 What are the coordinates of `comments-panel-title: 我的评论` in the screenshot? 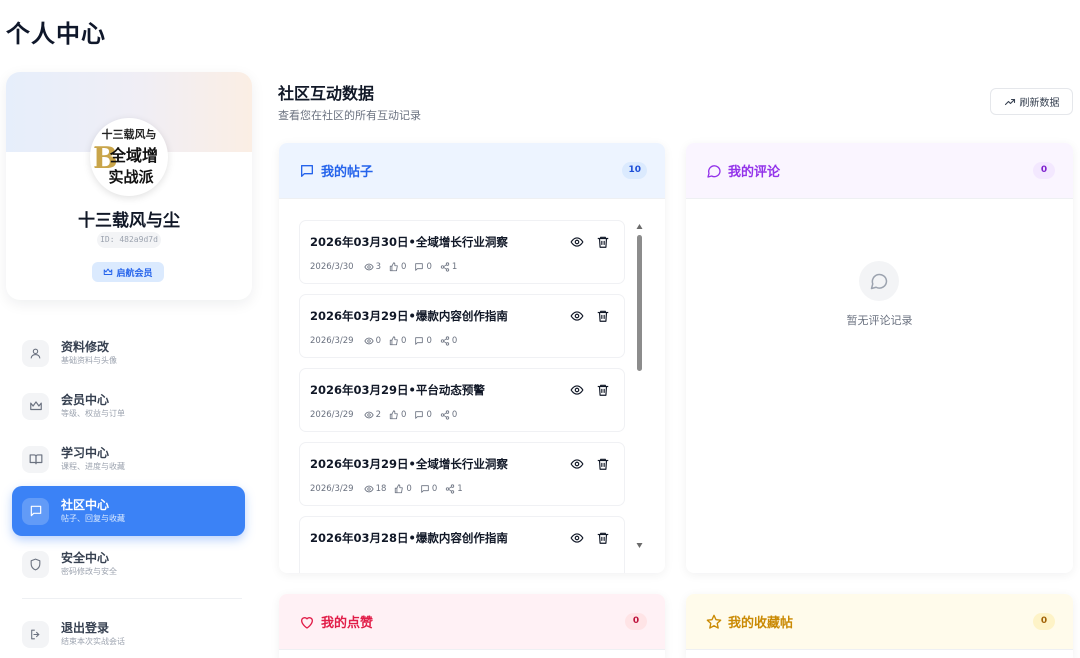 It's located at (754, 172).